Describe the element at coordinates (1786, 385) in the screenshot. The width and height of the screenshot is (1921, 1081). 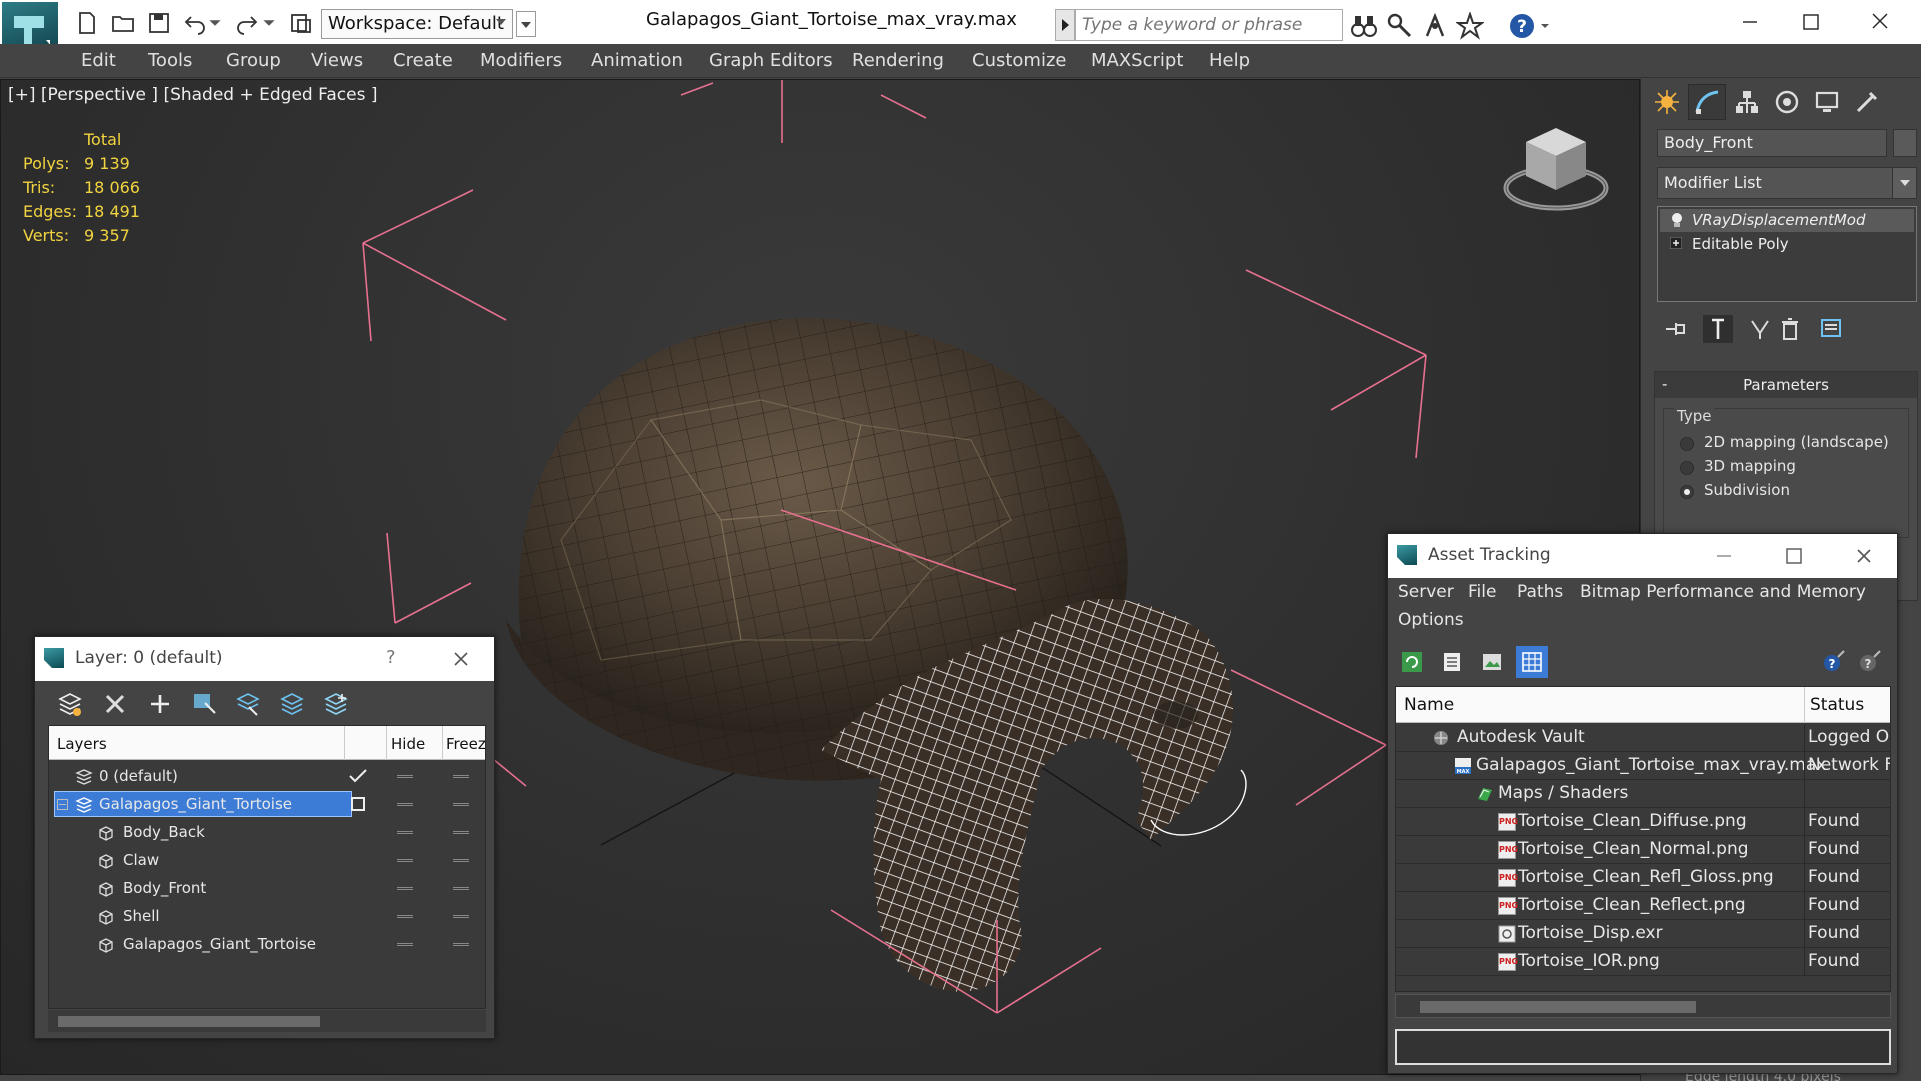
I see `parameters-rollout-header: - Parameters` at that location.